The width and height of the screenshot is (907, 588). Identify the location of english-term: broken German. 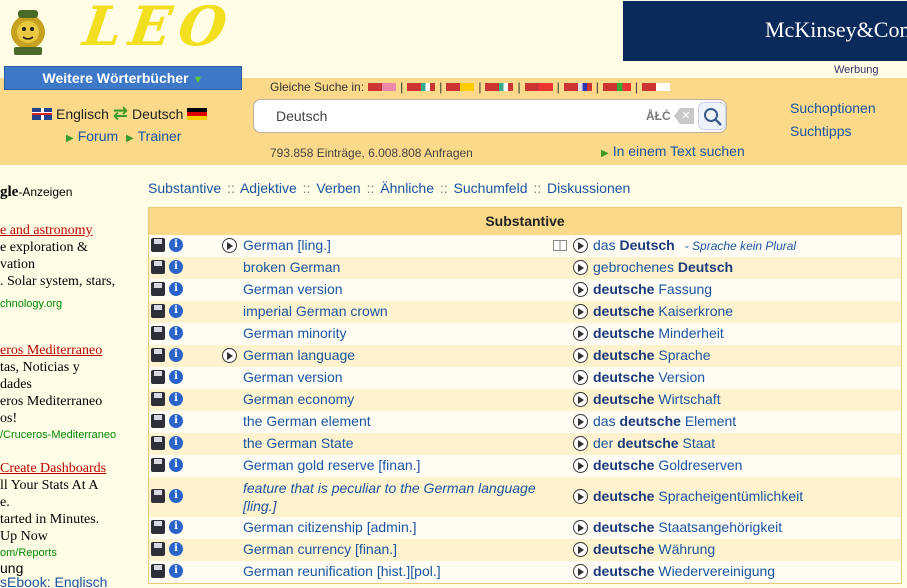
(291, 267).